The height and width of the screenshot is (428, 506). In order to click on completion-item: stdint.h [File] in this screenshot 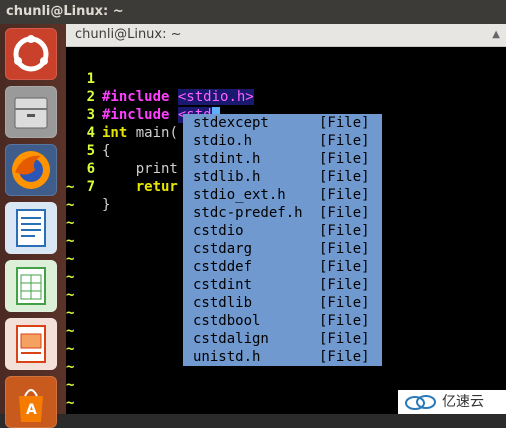, I will do `click(282, 159)`.